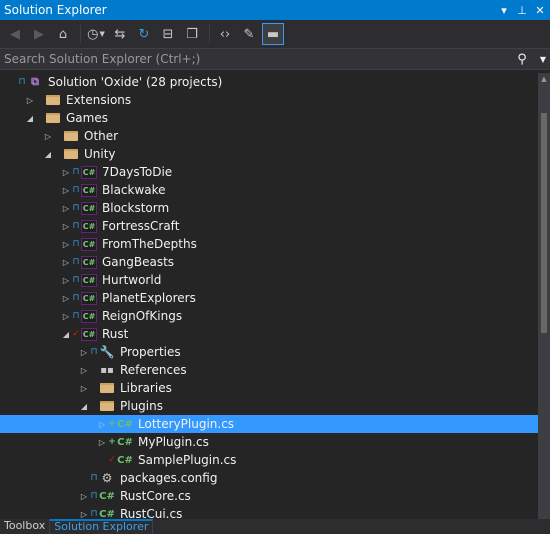  What do you see at coordinates (192, 34) in the screenshot?
I see `show-all-files-button: ❐` at bounding box center [192, 34].